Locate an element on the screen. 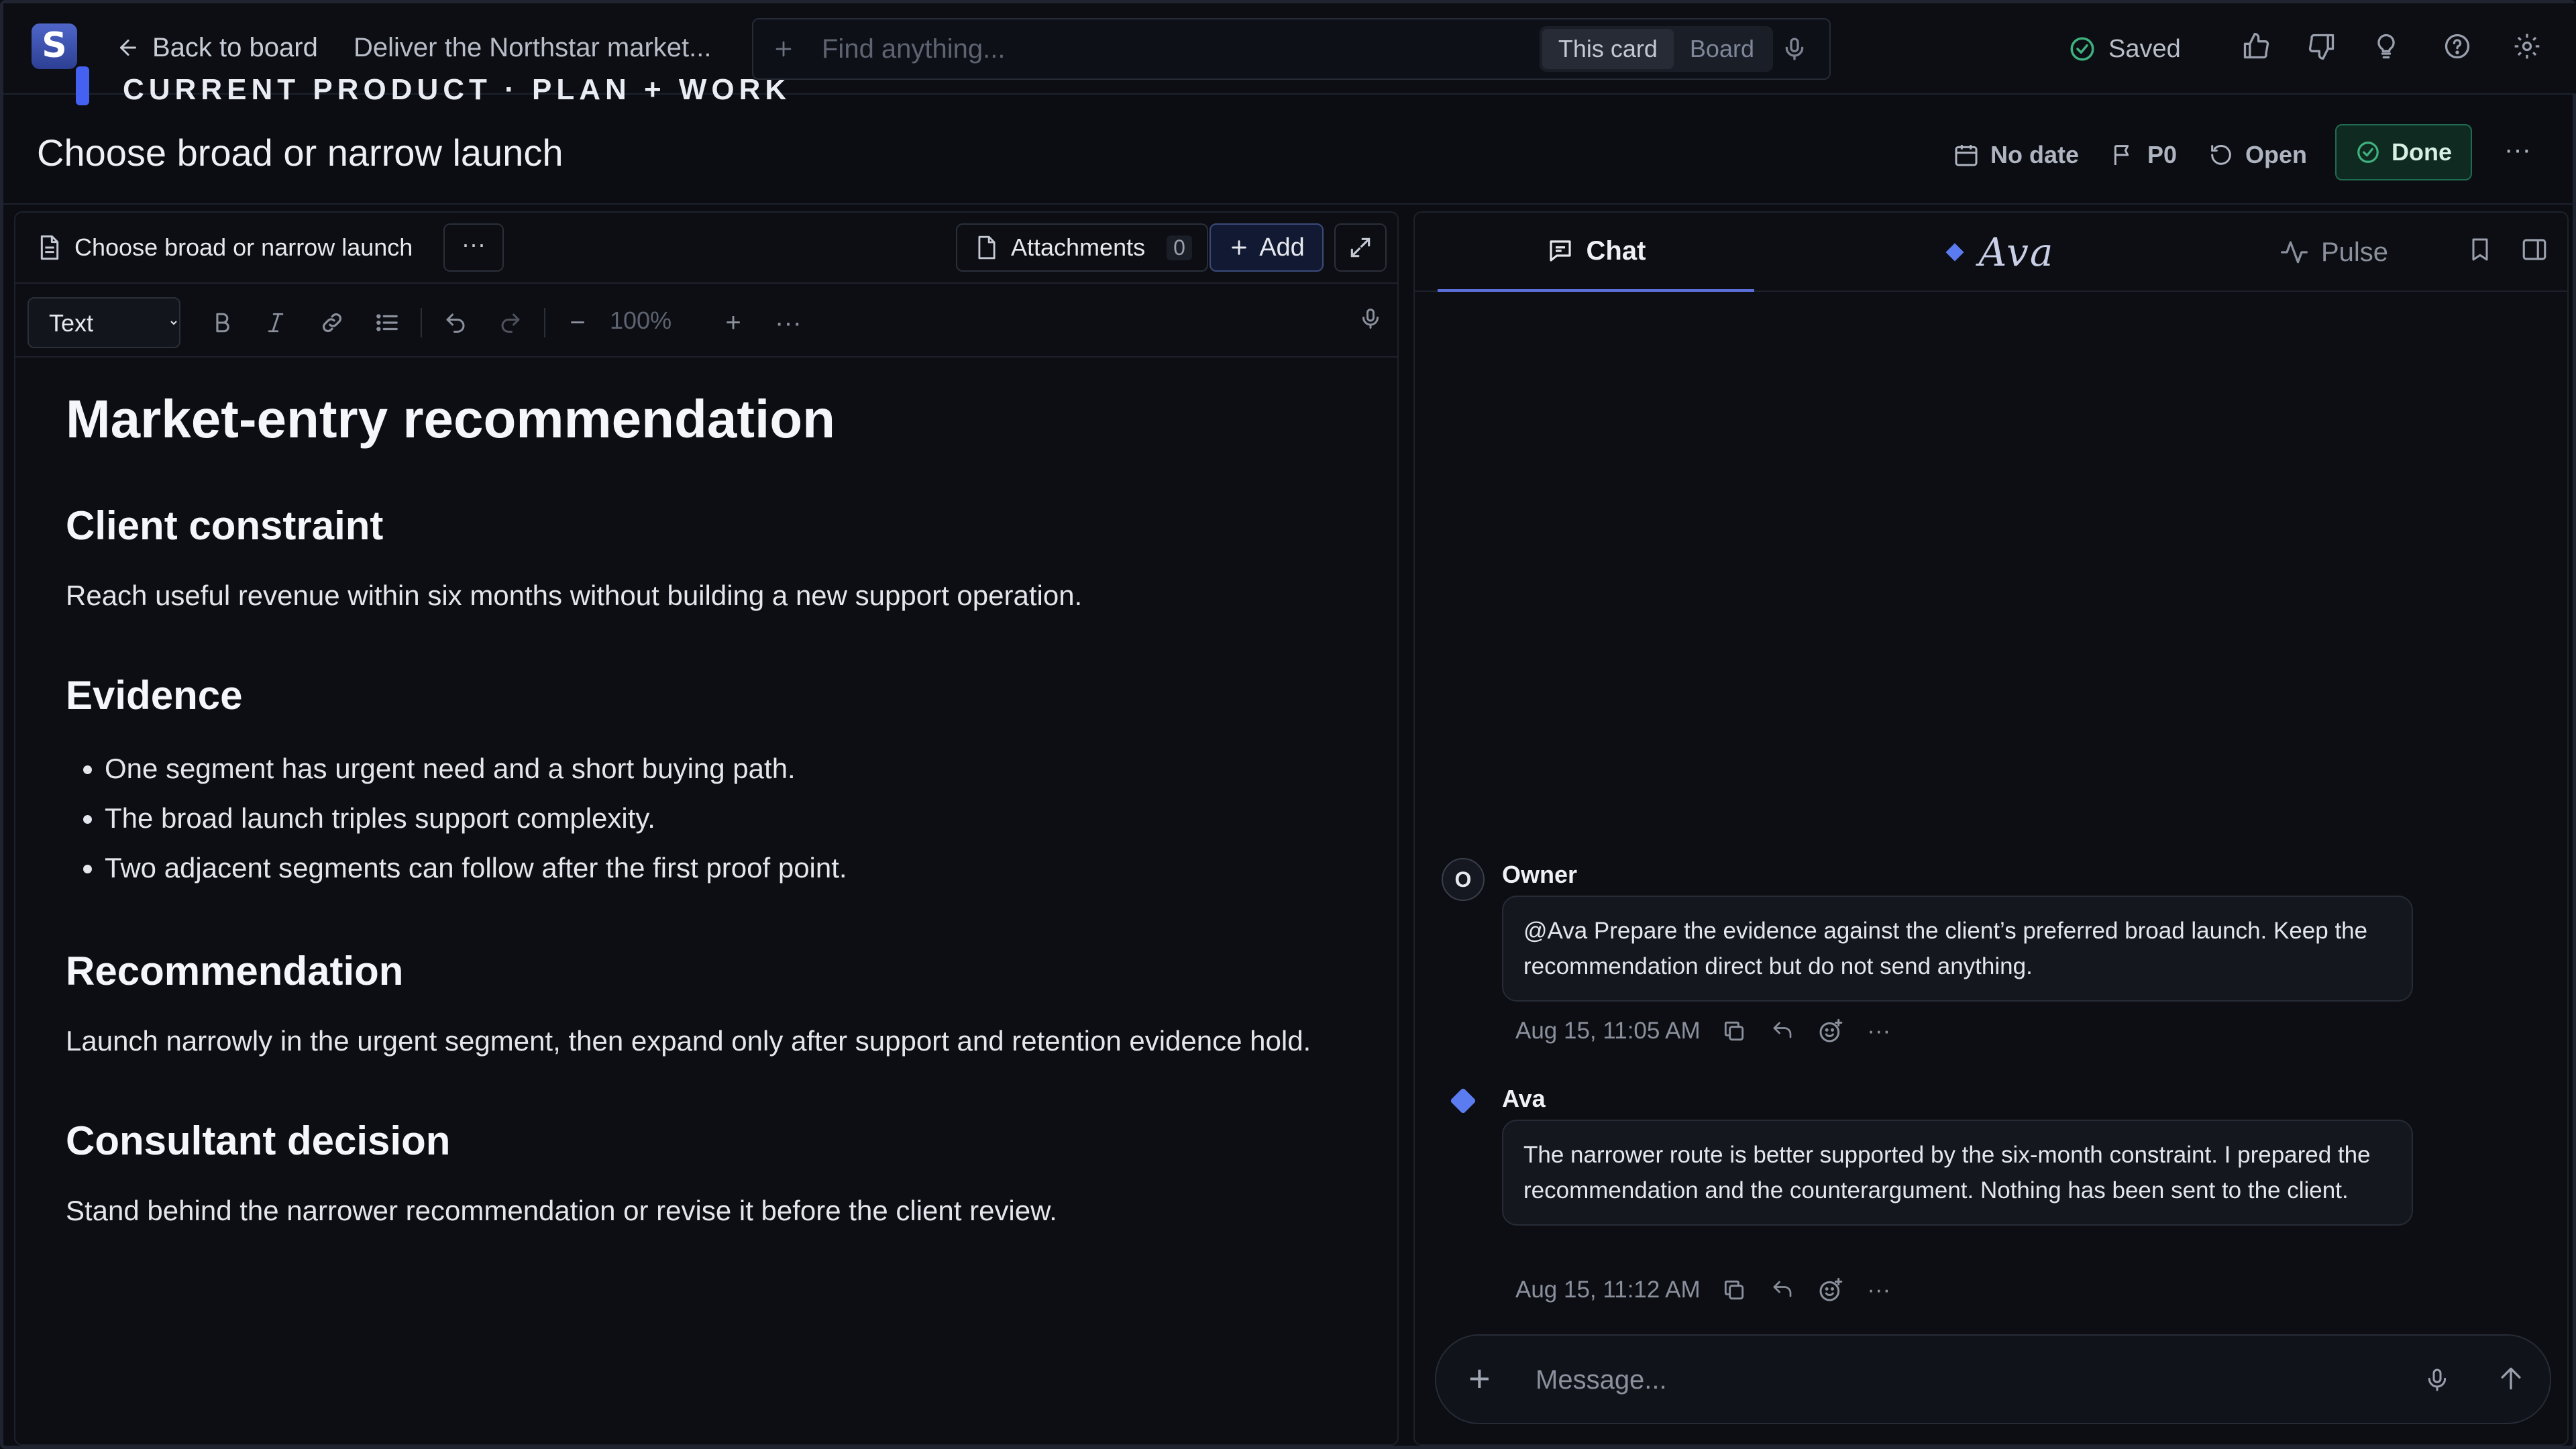 The height and width of the screenshot is (1449, 2576). status-button: Open is located at coordinates (2257, 154).